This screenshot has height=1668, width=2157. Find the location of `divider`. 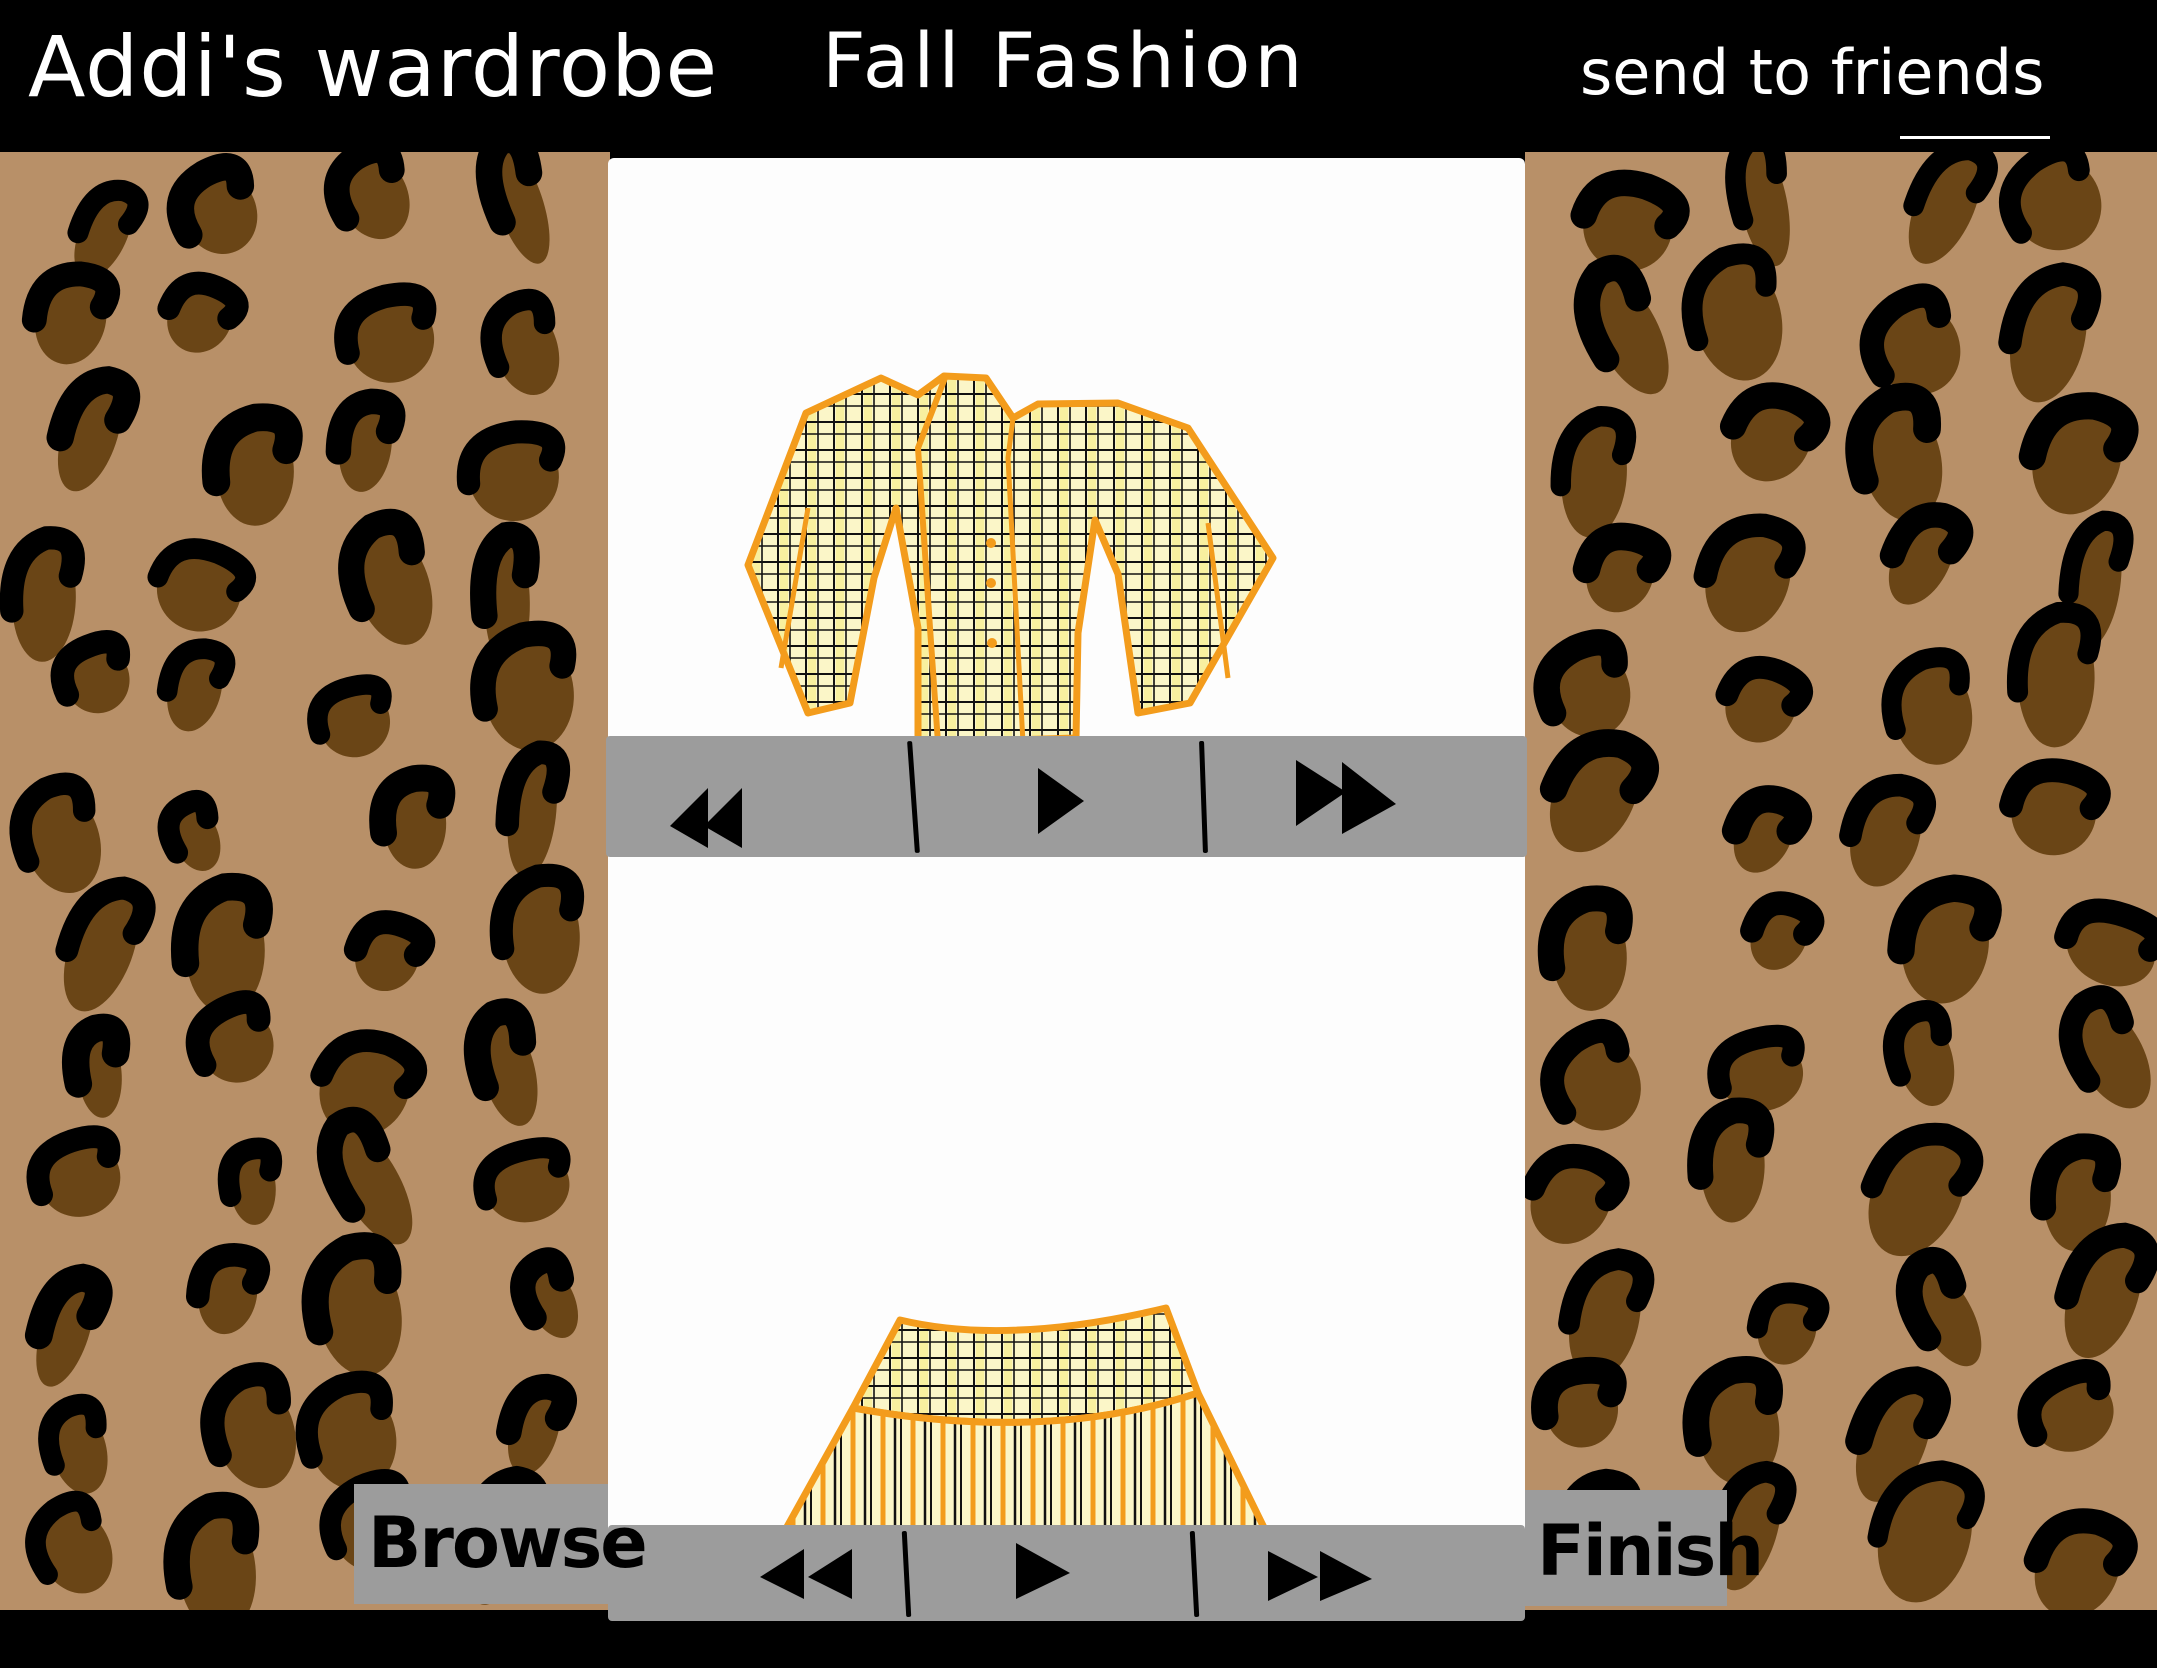

divider is located at coordinates (1975, 137).